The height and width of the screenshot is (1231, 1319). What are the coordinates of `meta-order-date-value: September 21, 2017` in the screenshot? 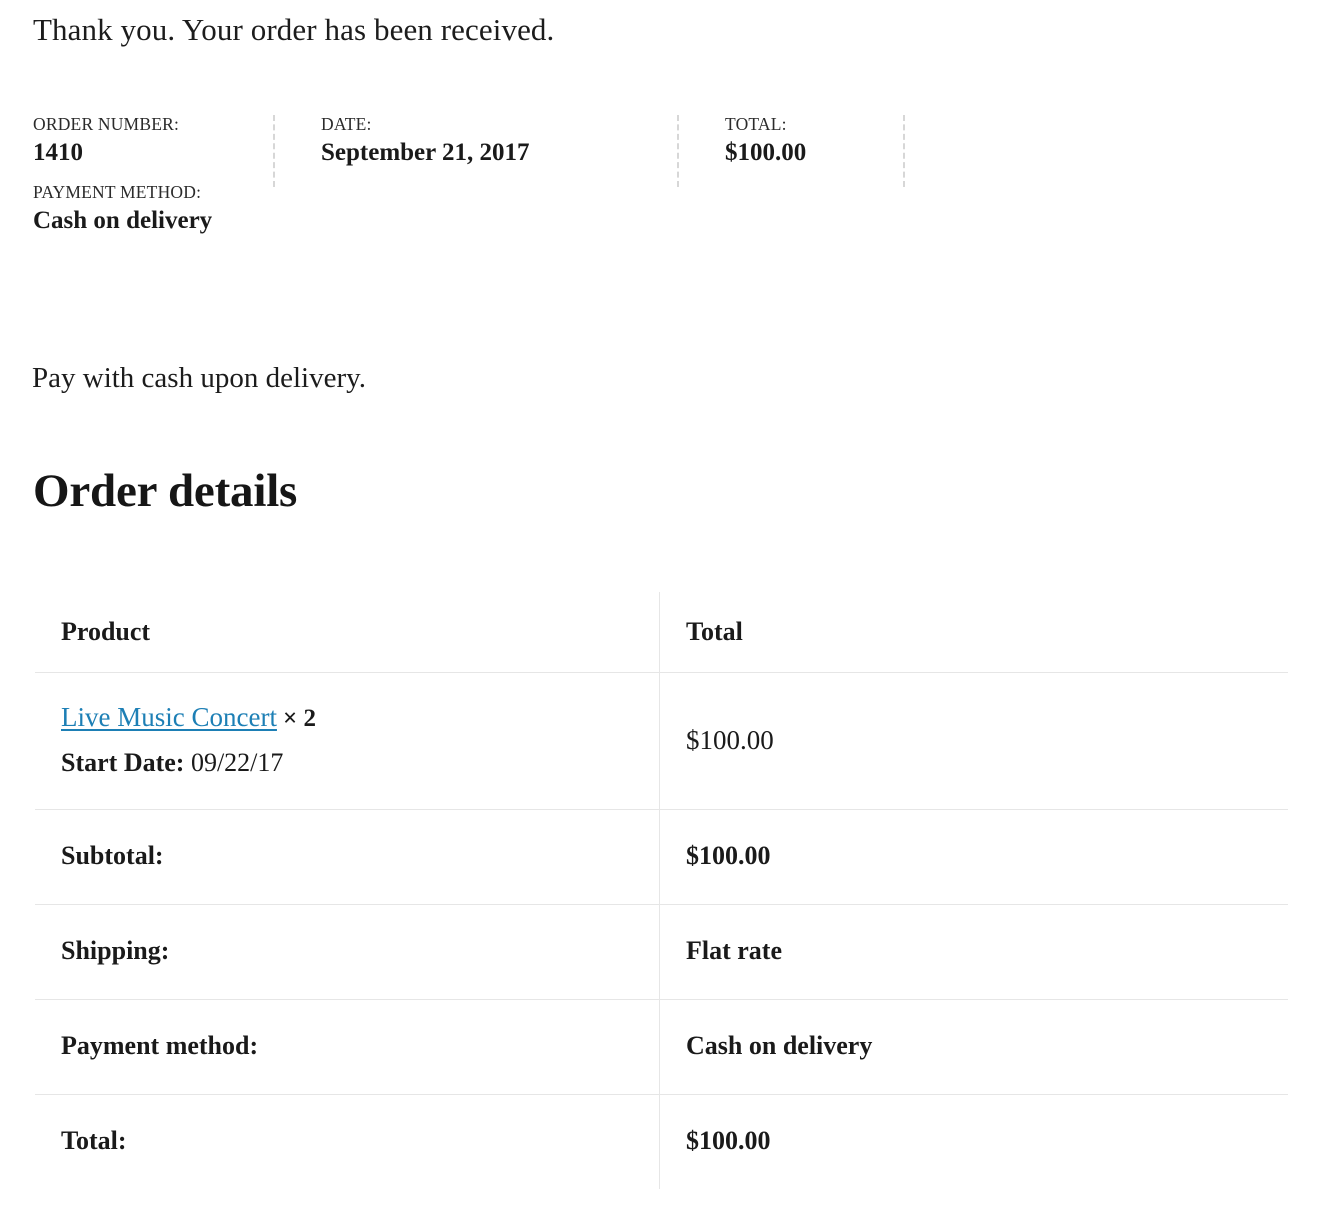 It's located at (425, 152).